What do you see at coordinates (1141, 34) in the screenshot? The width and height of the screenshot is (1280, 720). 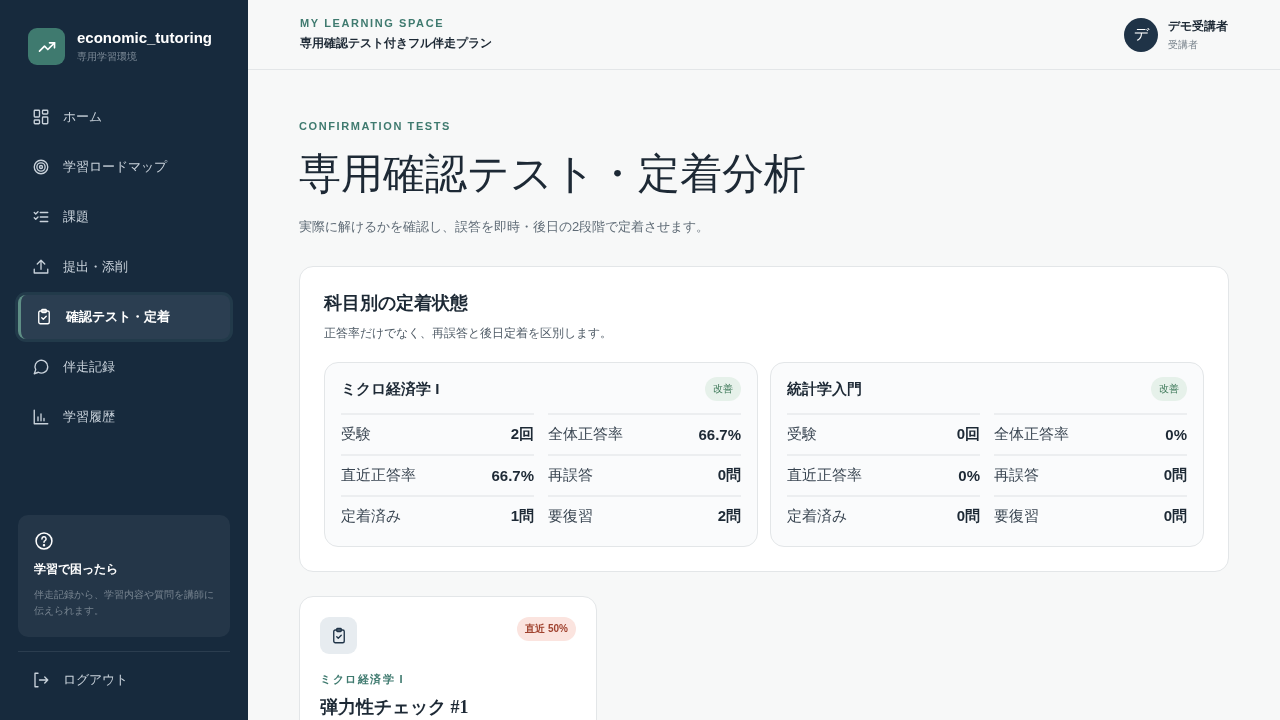 I see `avatar: デ` at bounding box center [1141, 34].